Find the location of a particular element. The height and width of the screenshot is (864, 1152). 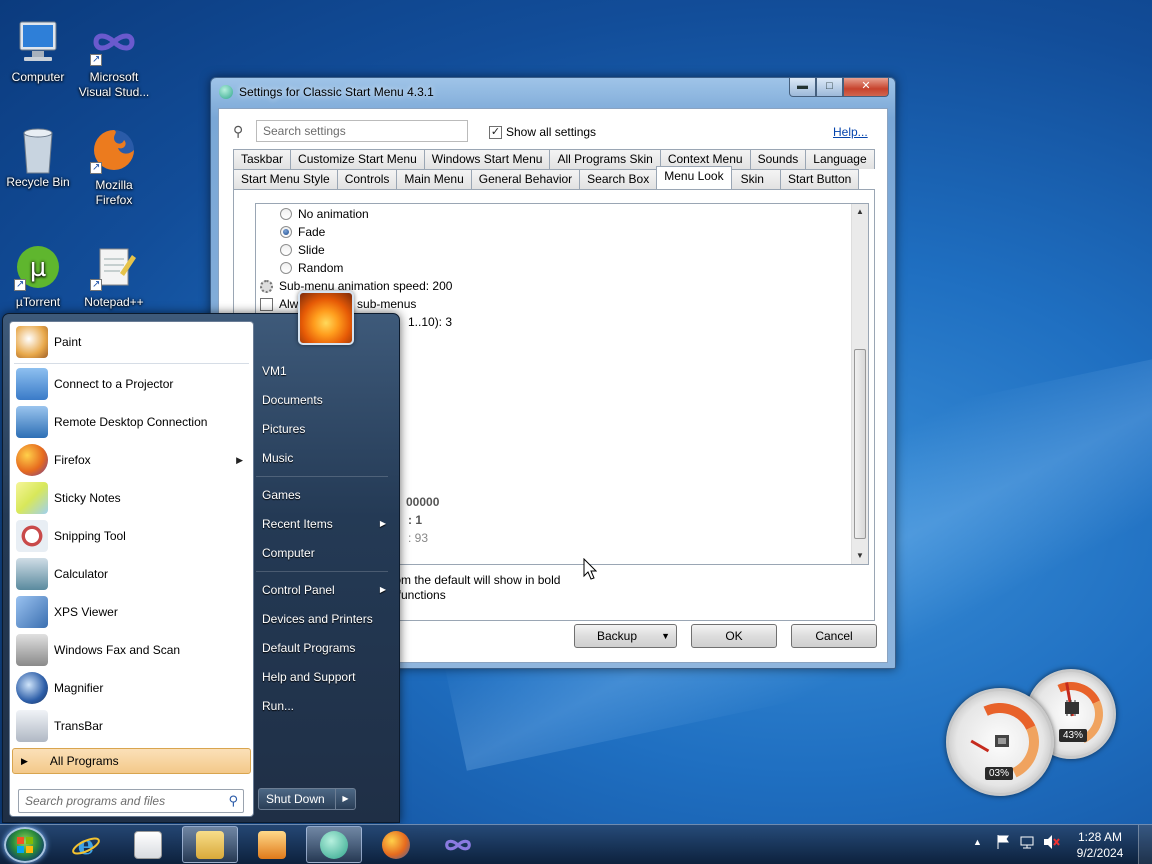

option-label: : 1 is located at coordinates (415, 520).